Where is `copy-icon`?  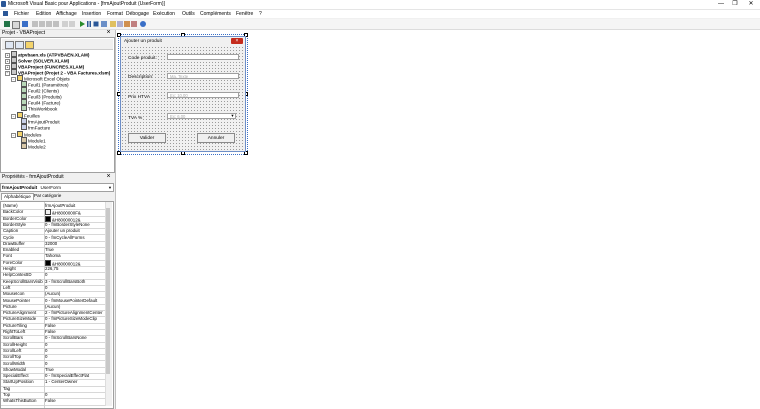 copy-icon is located at coordinates (42, 24).